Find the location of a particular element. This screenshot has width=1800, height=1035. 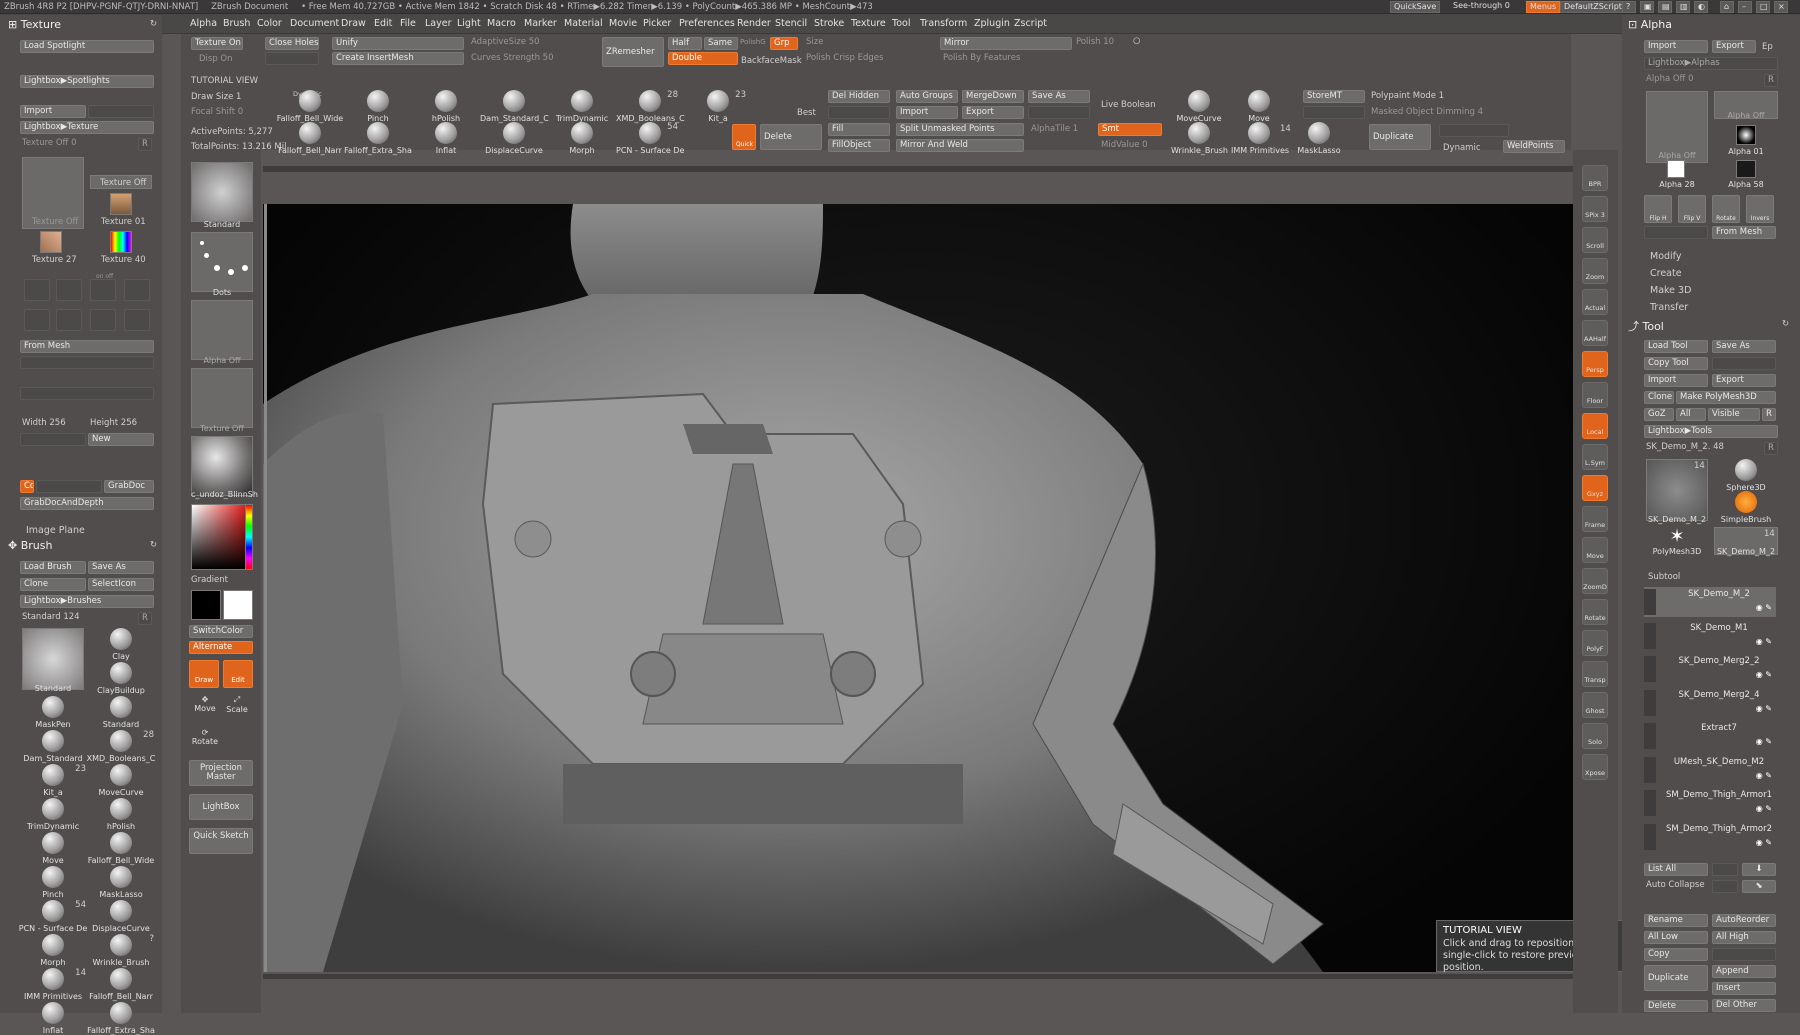

goz-visible-button: Visible is located at coordinates (1734, 414).